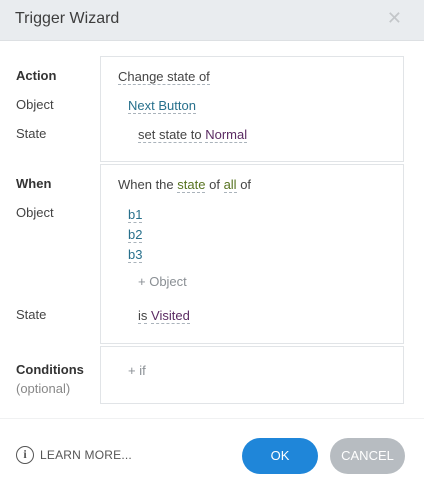  Describe the element at coordinates (170, 135) in the screenshot. I see `action-state-prefix: set state to` at that location.